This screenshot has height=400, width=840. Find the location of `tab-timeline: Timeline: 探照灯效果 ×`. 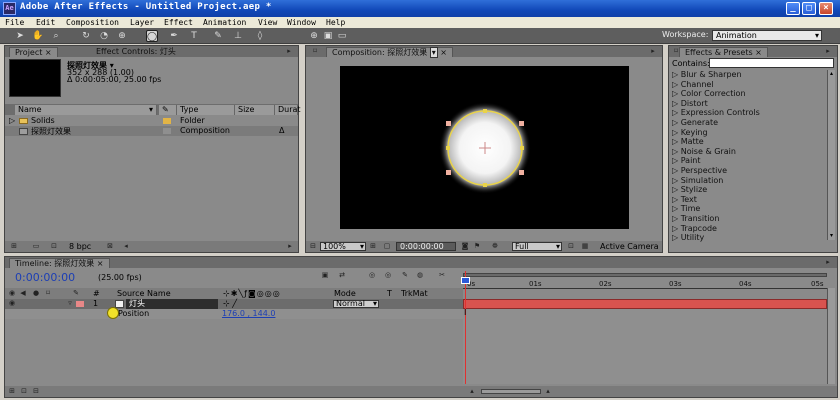

tab-timeline: Timeline: 探照灯效果 × is located at coordinates (59, 263).